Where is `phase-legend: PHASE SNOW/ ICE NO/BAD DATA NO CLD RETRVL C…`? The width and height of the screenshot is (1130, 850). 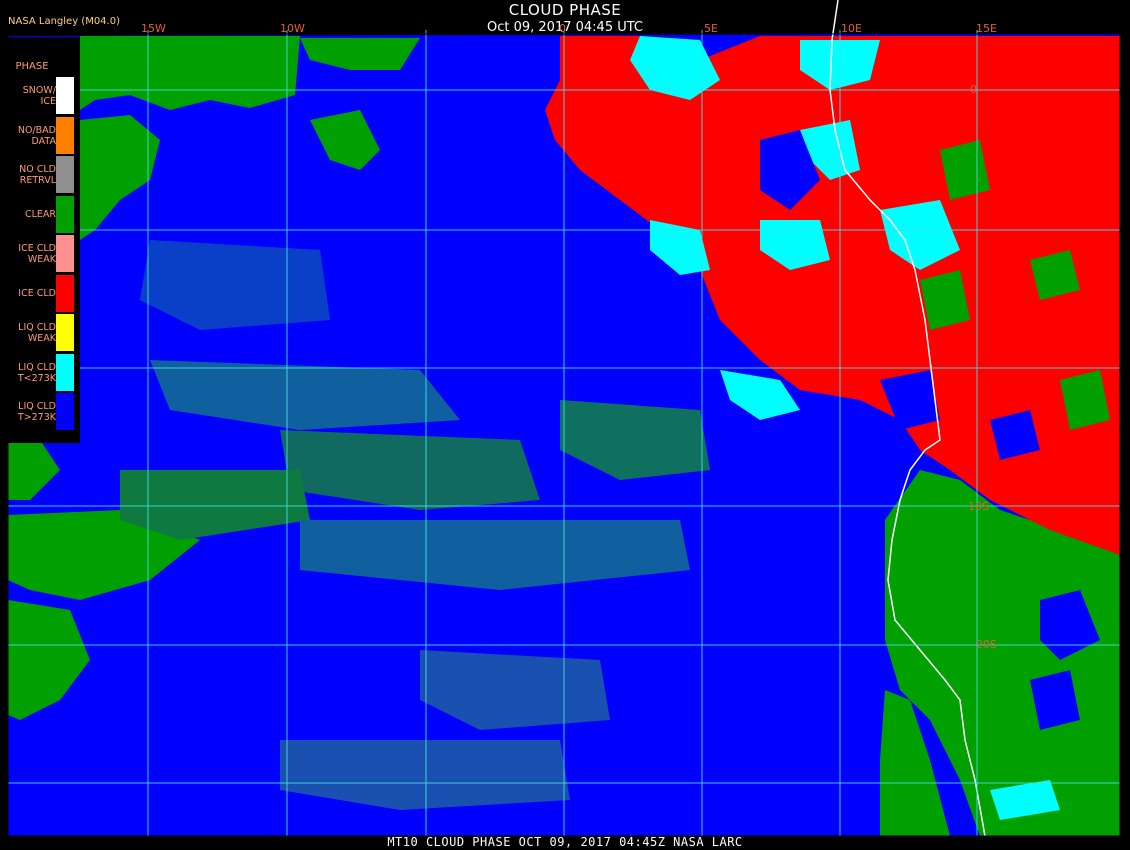 phase-legend: PHASE SNOW/ ICE NO/BAD DATA NO CLD RETRVL C… is located at coordinates (44, 240).